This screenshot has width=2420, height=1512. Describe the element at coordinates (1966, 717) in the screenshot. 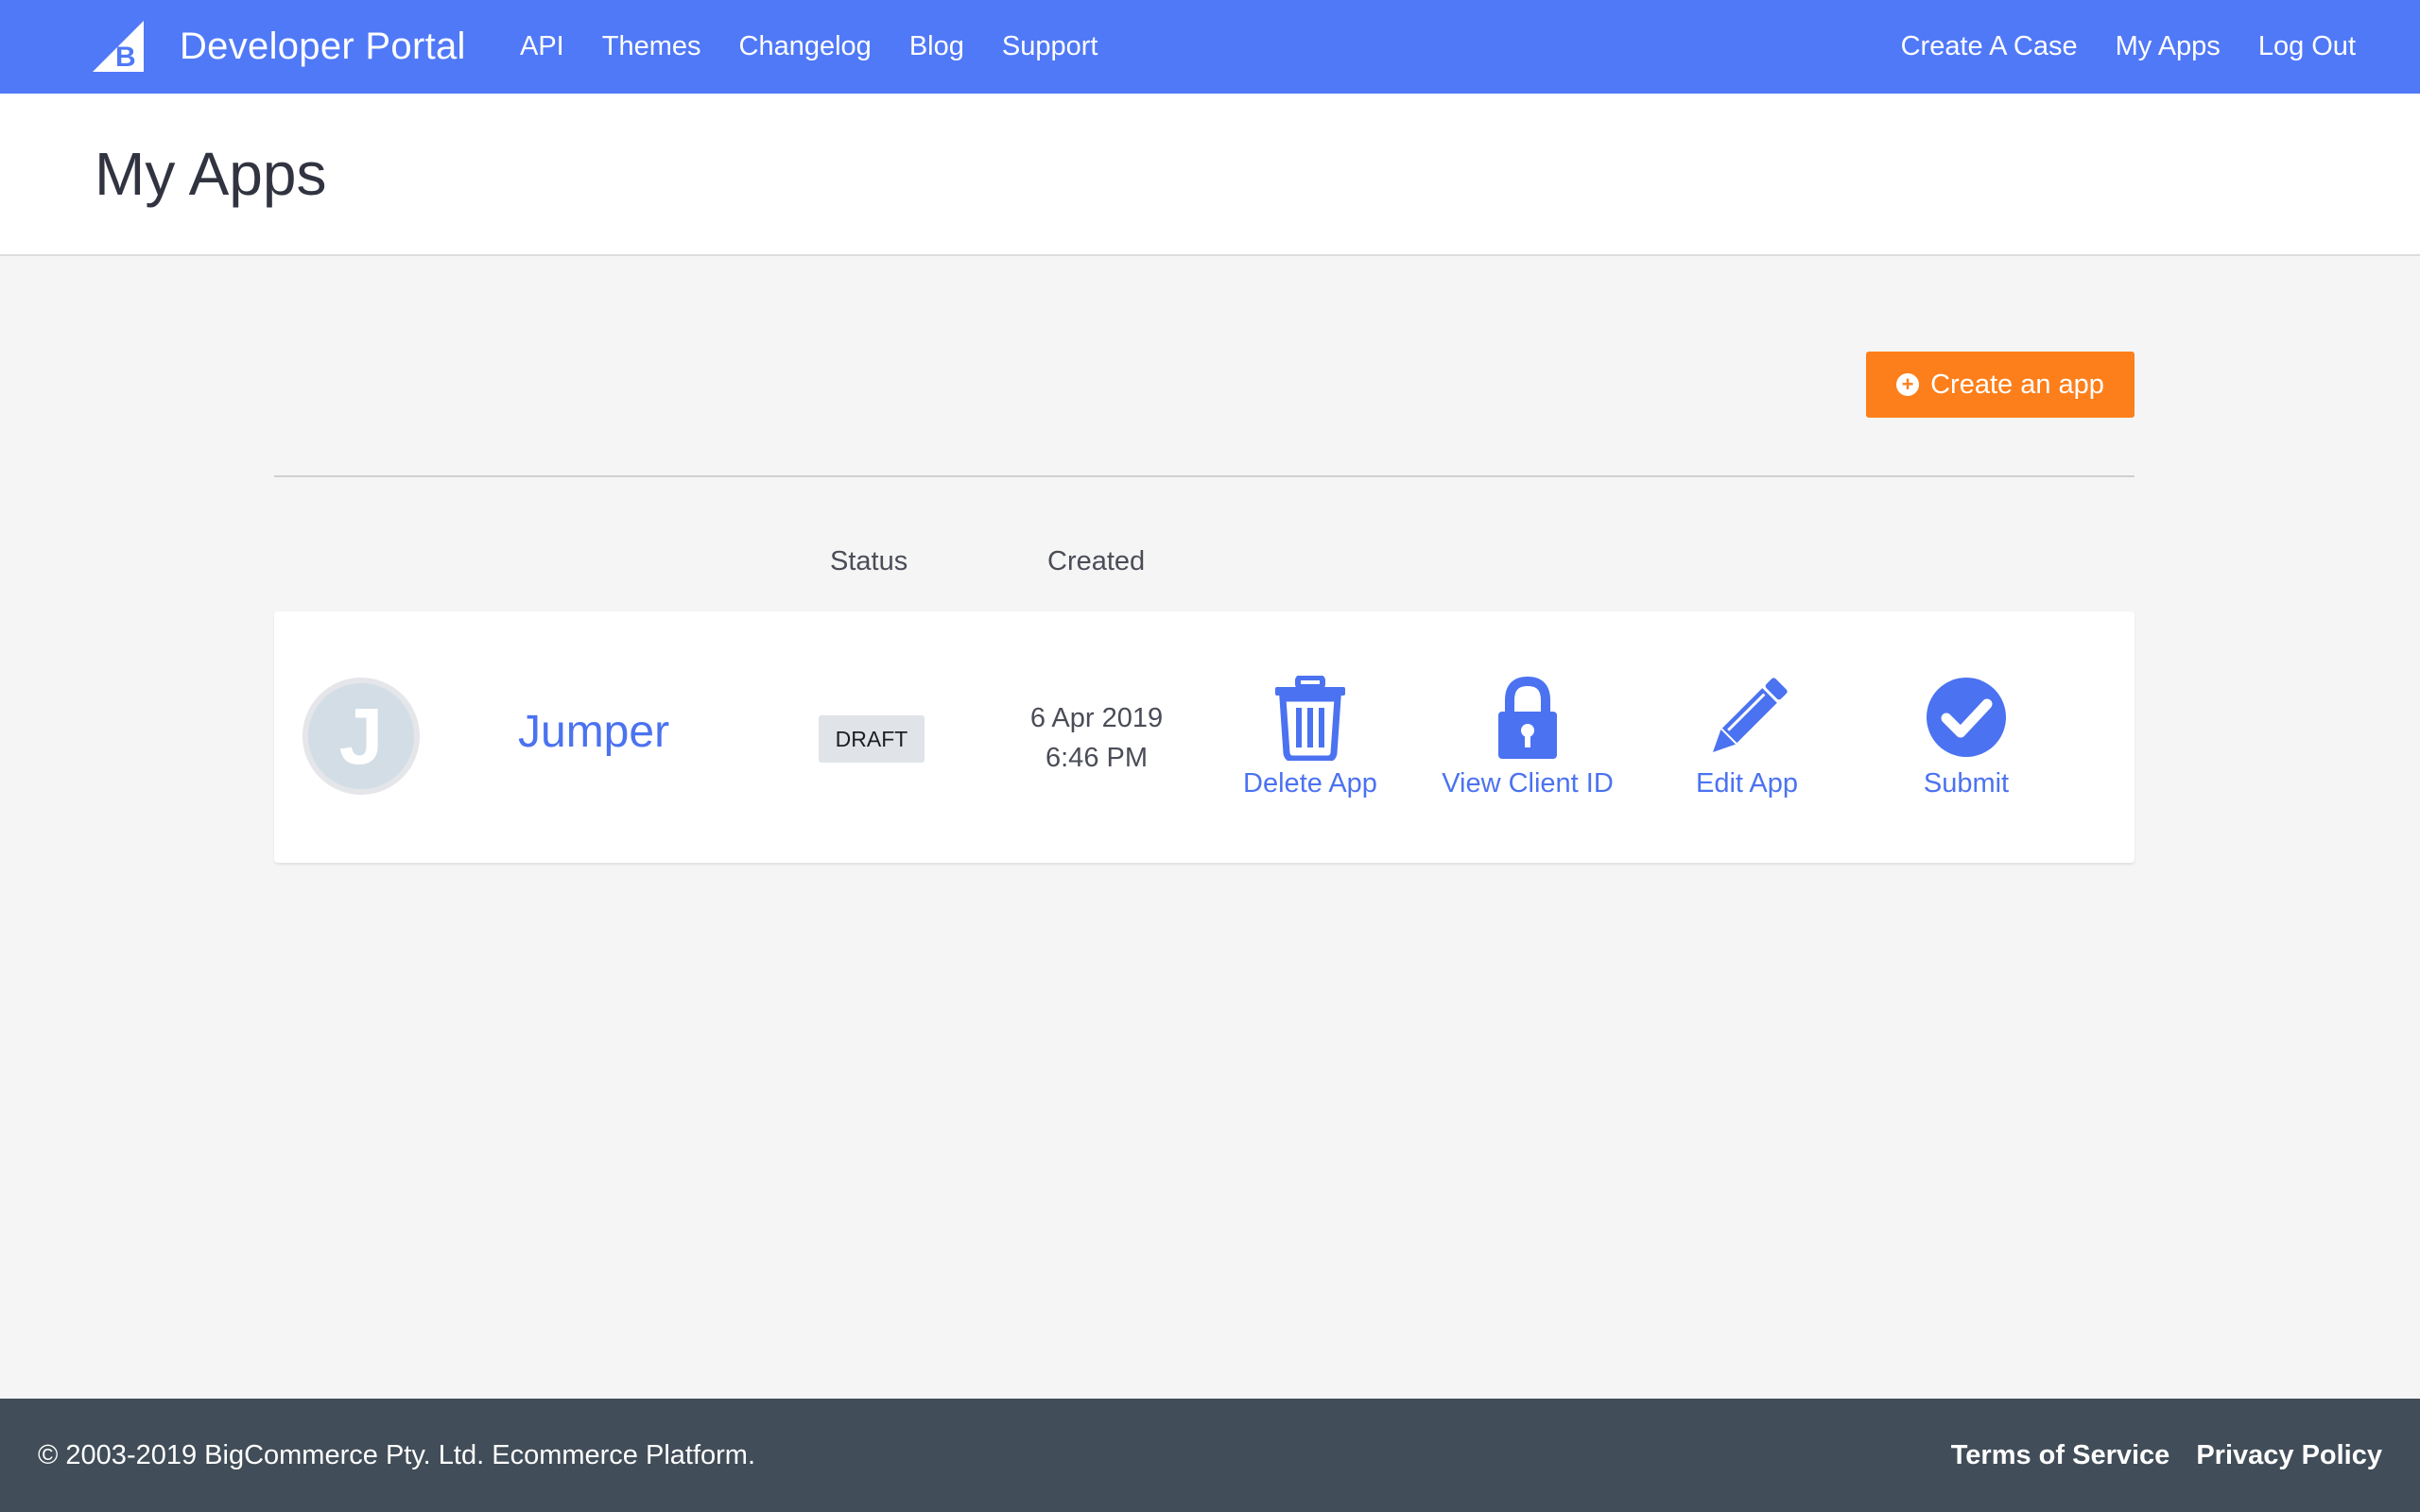

I see `check-circle-icon` at that location.